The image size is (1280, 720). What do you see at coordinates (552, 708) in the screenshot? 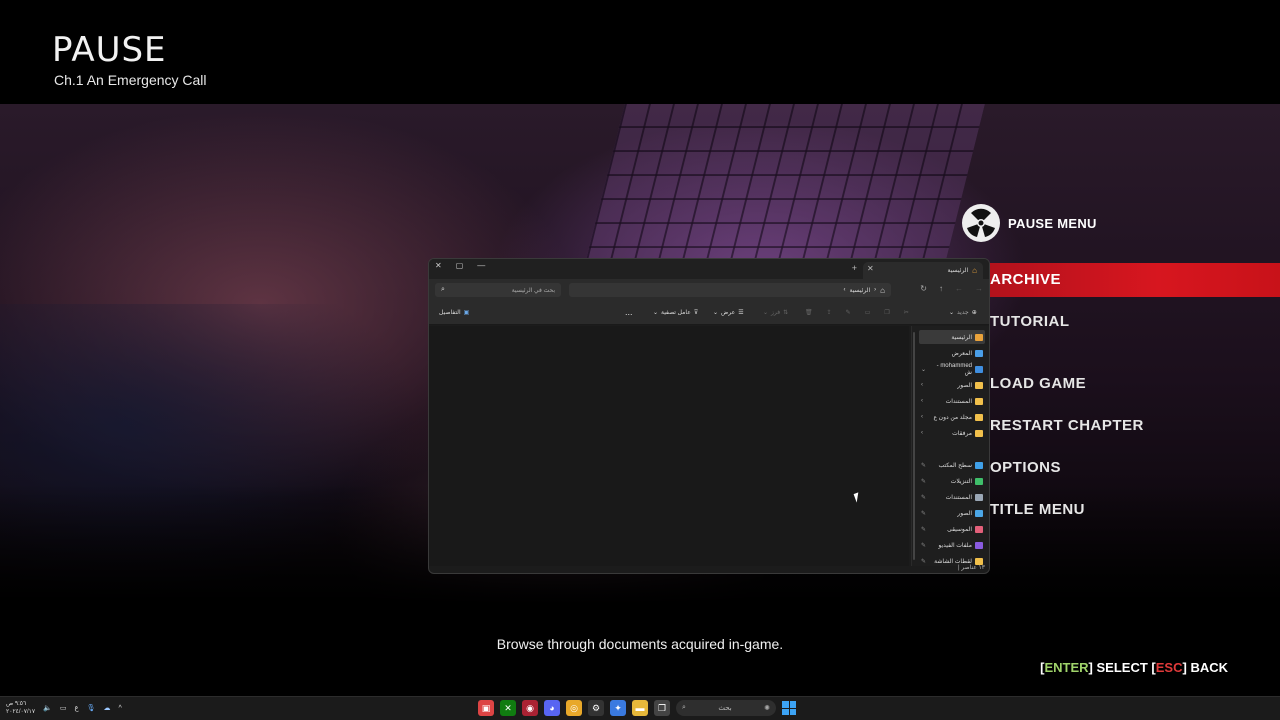
I see `discord-icon: ◕` at bounding box center [552, 708].